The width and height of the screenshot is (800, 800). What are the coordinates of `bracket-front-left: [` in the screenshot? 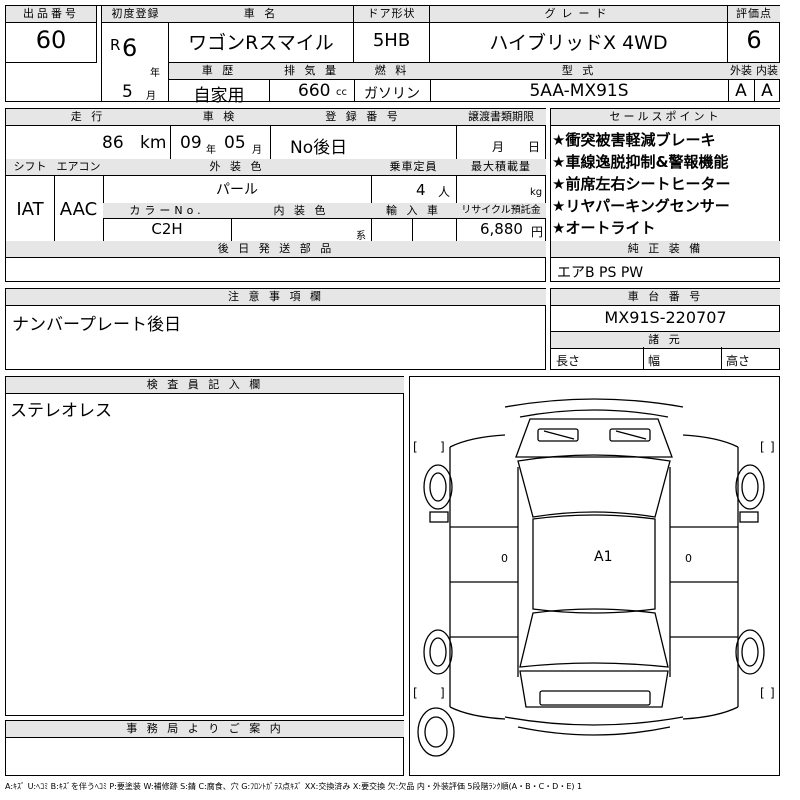 It's located at (415, 447).